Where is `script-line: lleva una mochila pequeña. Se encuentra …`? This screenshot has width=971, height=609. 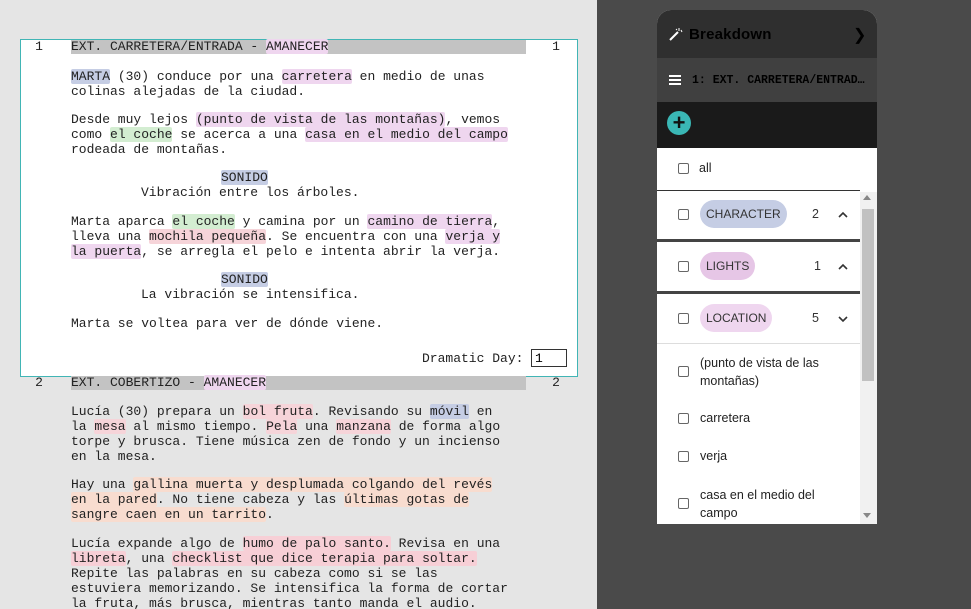
script-line: lleva una mochila pequeña. Se encuentra … is located at coordinates (286, 236).